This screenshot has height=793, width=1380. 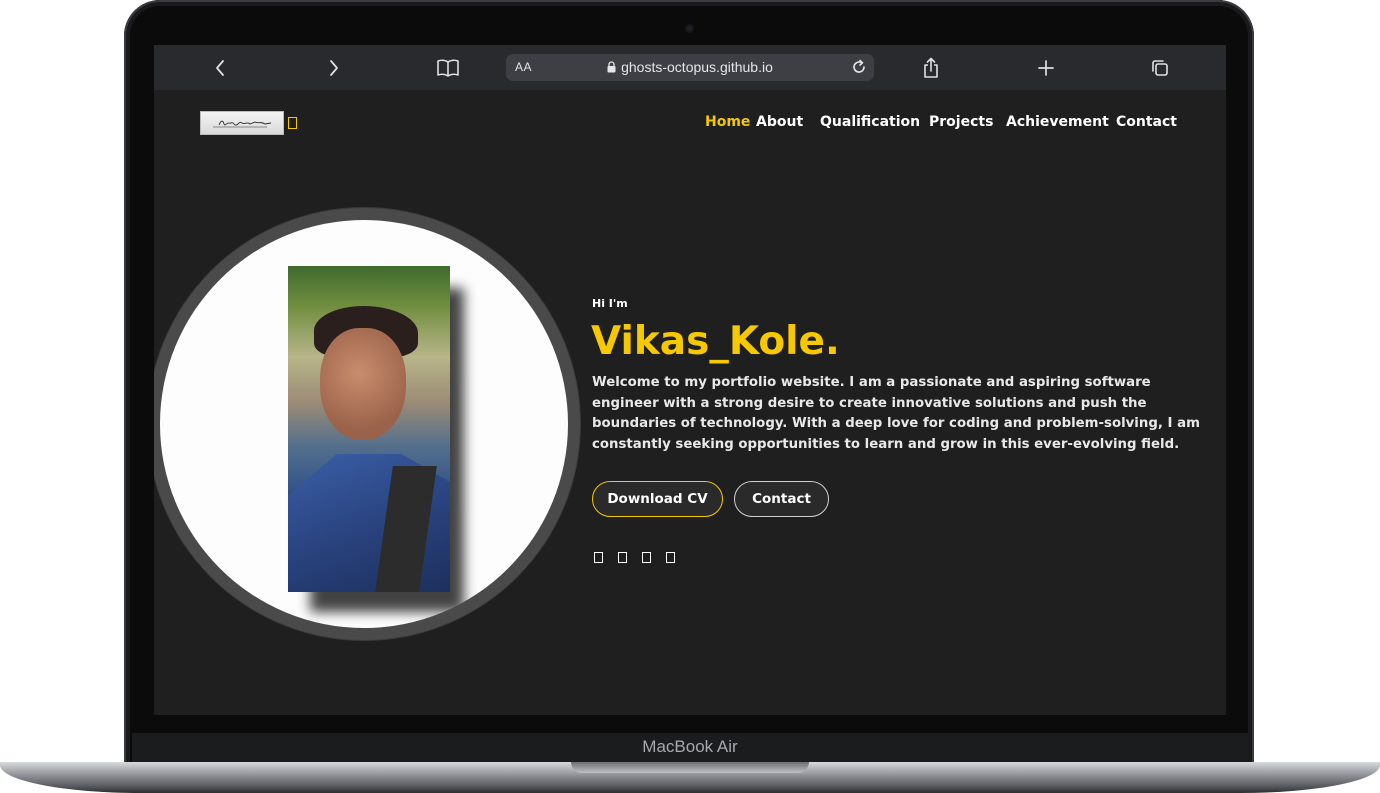 I want to click on photo-face, so click(x=363, y=384).